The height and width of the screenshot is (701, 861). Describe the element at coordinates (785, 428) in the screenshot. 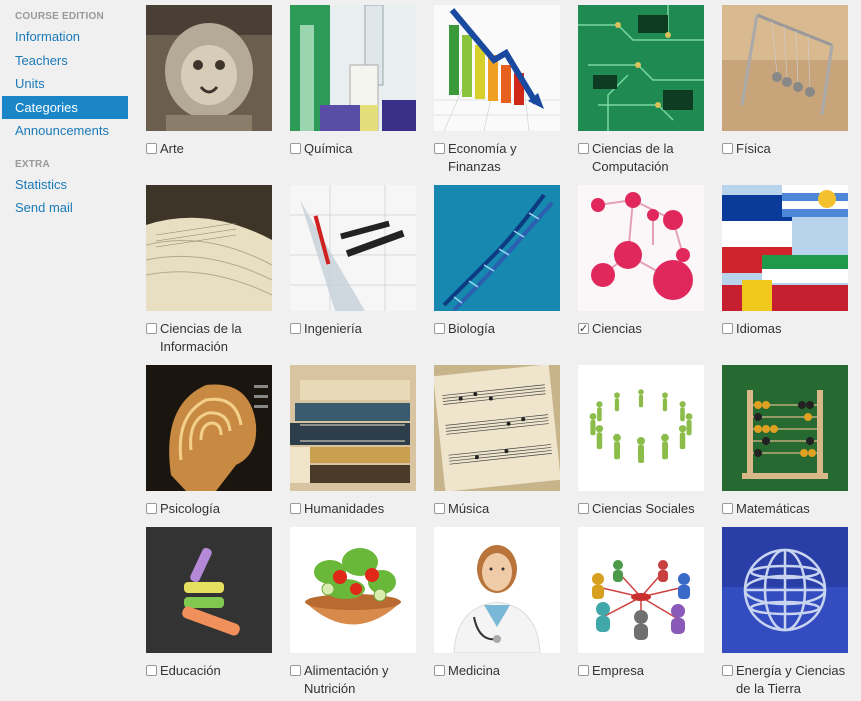

I see `abacus-image` at that location.